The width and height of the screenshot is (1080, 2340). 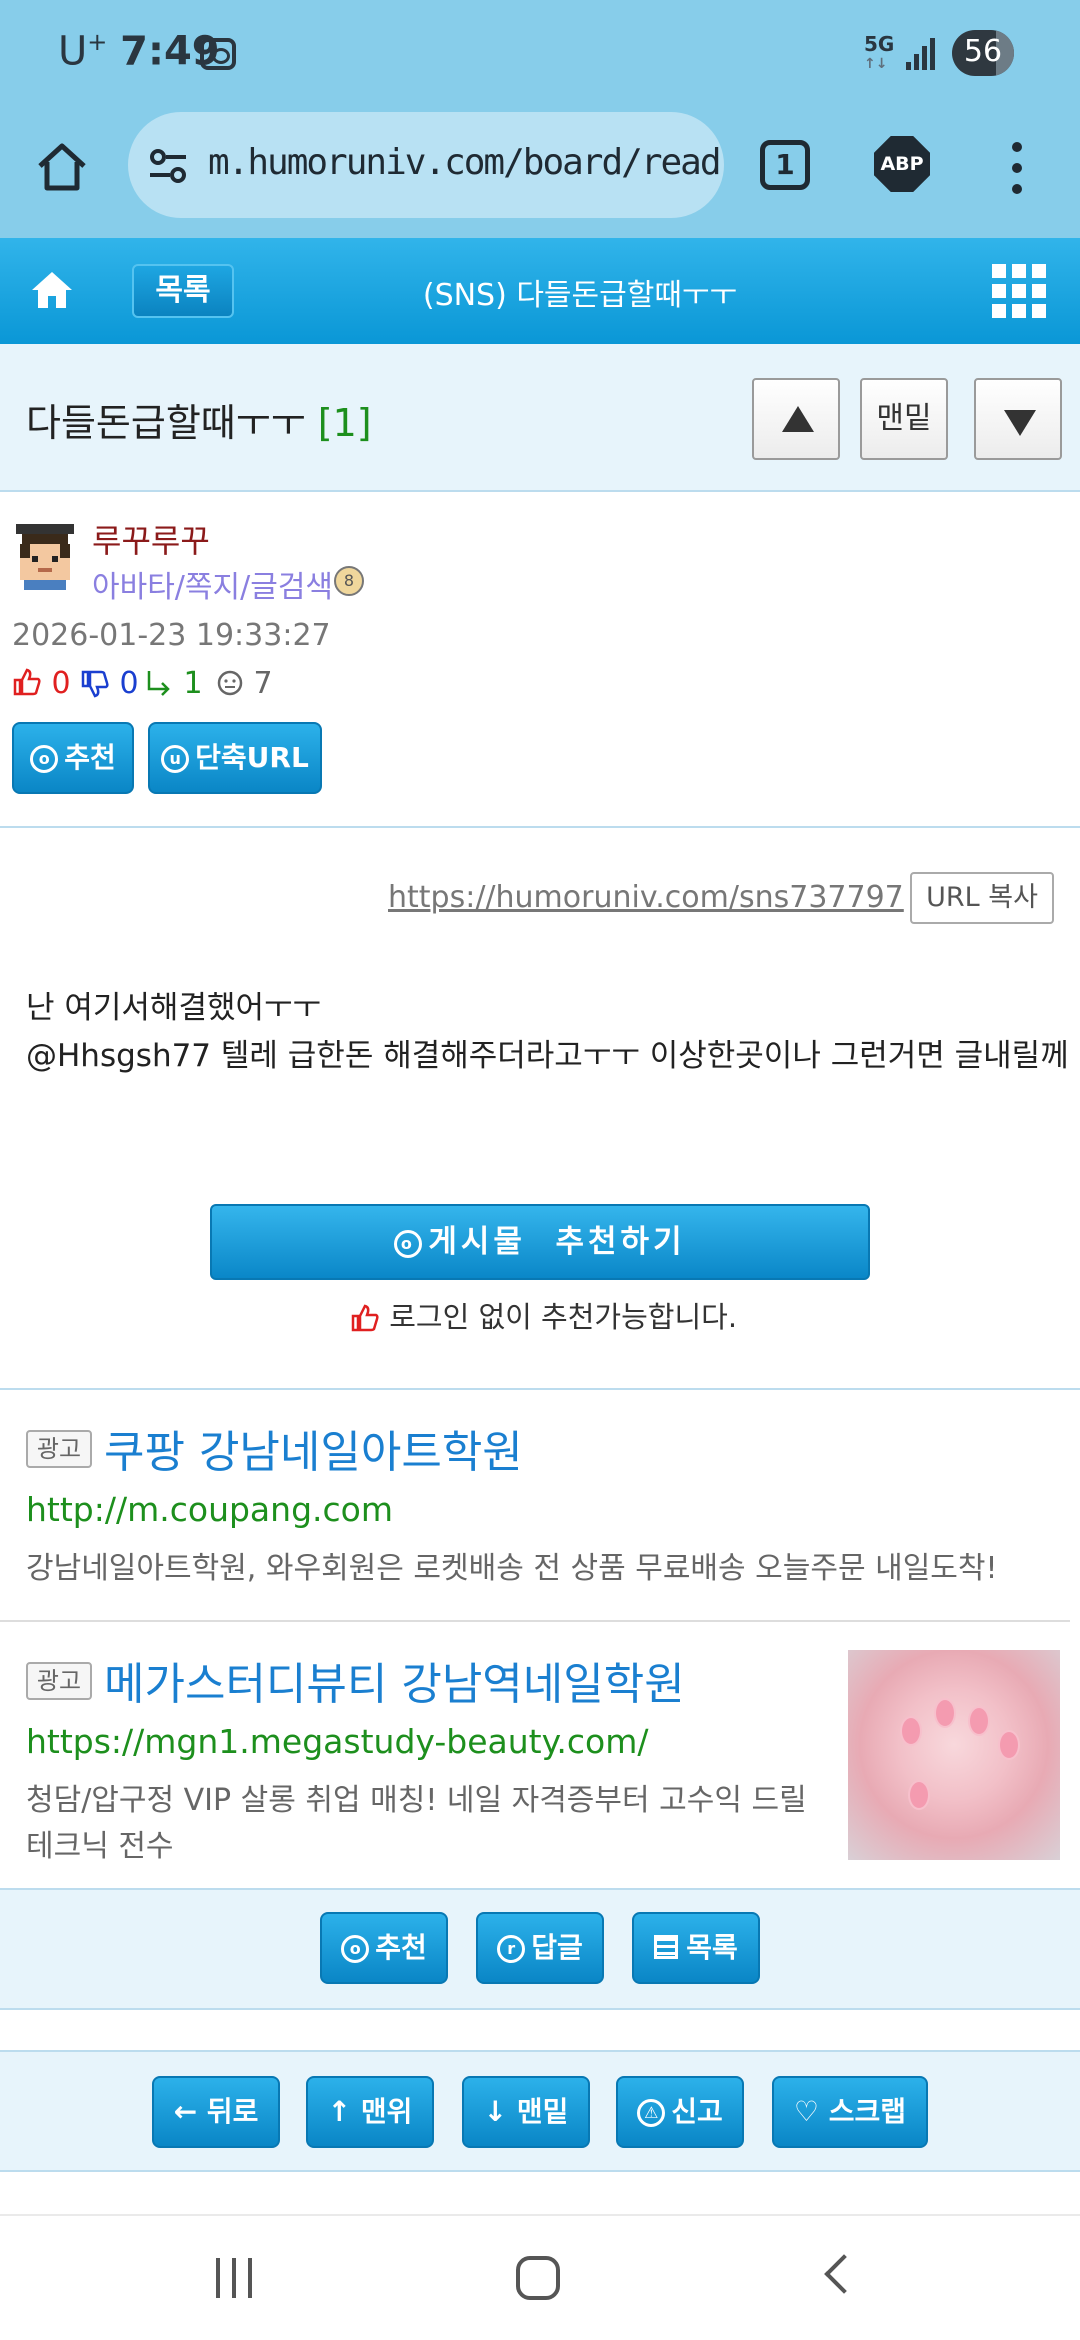 What do you see at coordinates (313, 1448) in the screenshot?
I see `ad-title: 쿠팡 강남네일아트학원` at bounding box center [313, 1448].